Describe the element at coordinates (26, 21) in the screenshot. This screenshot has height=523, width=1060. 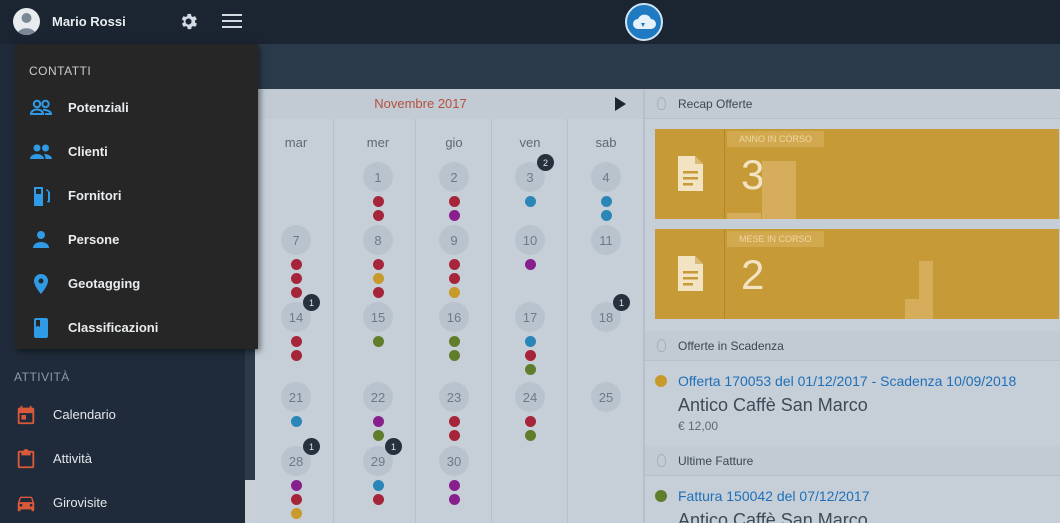
I see `avatar` at that location.